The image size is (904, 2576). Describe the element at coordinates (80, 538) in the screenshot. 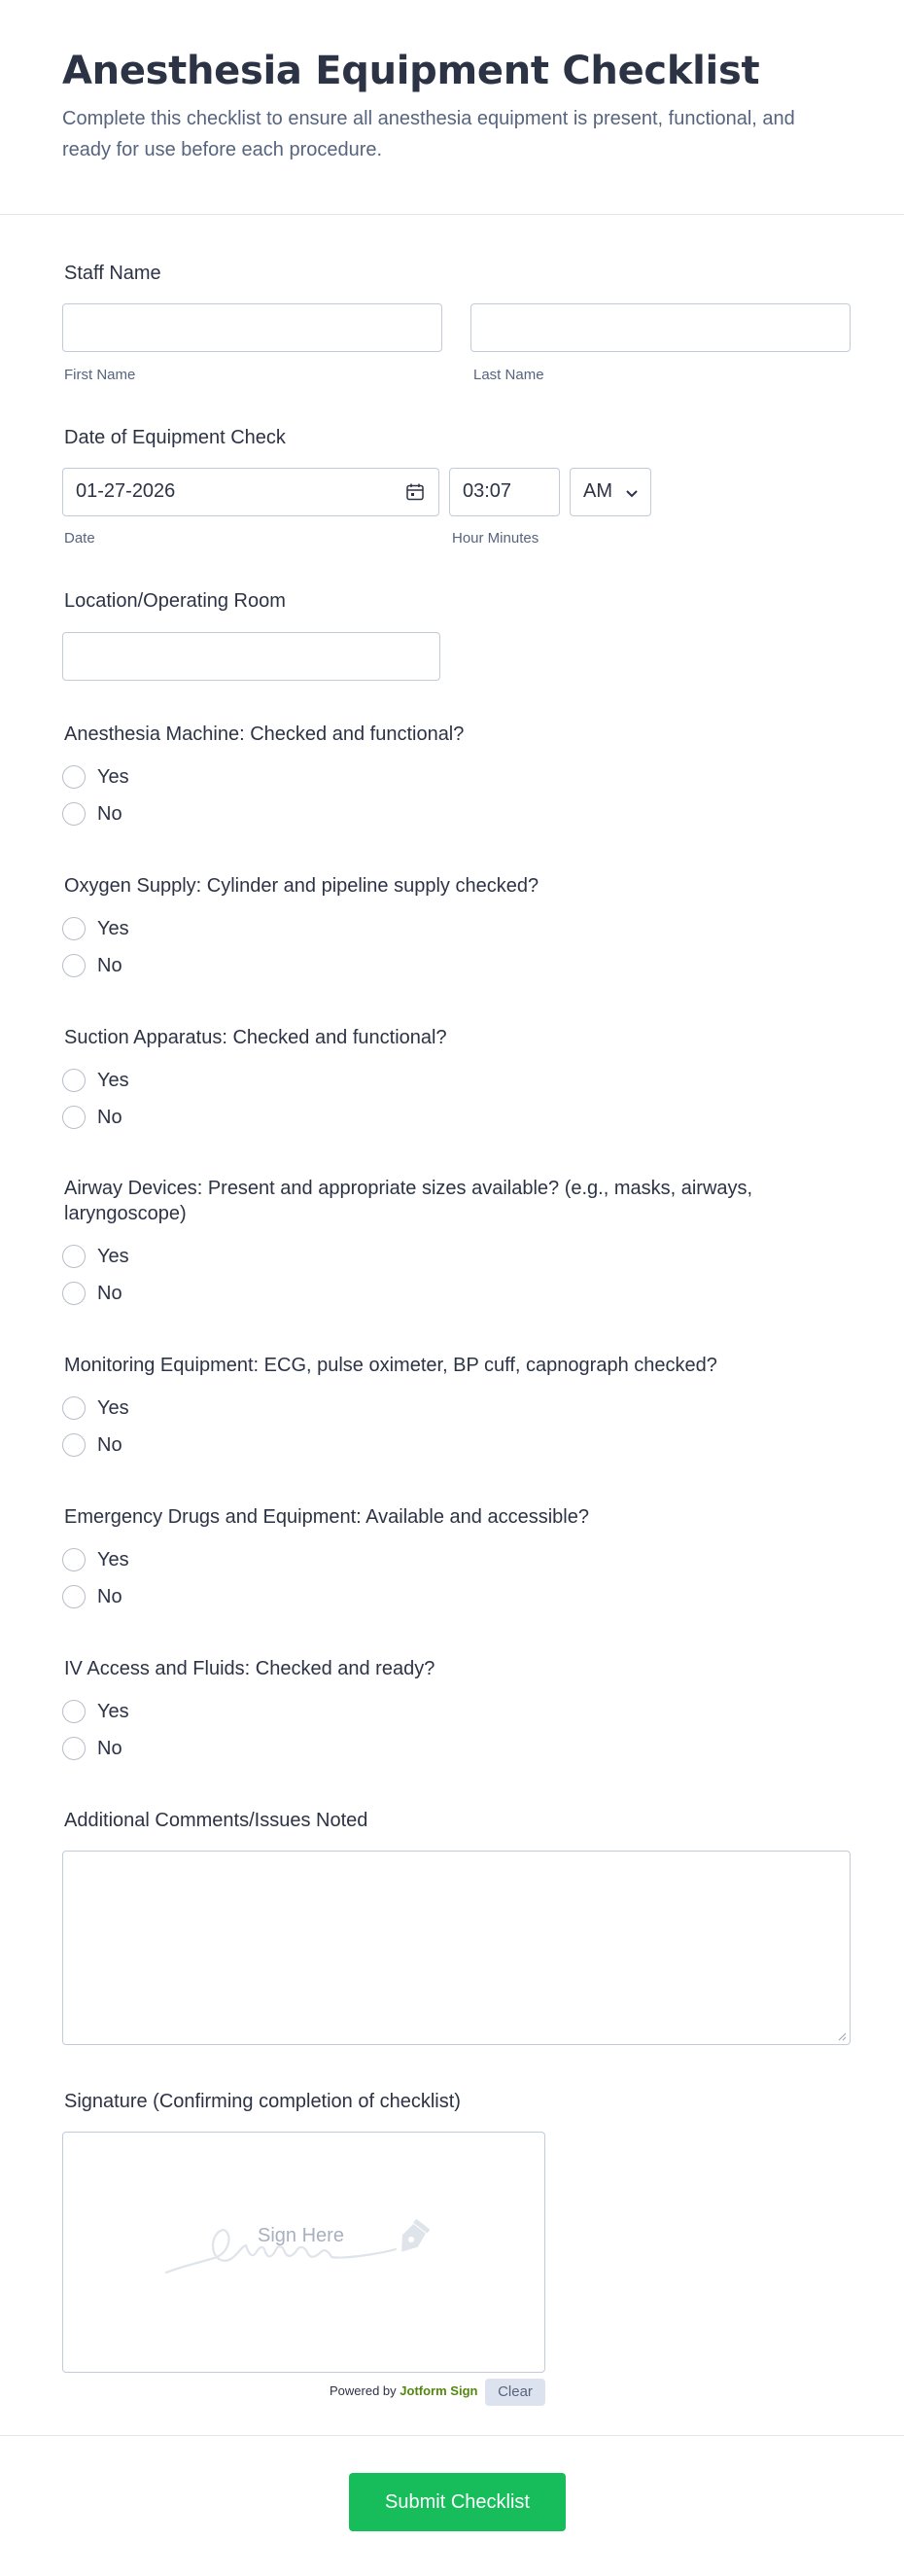

I see `date-sublabel: Date` at that location.